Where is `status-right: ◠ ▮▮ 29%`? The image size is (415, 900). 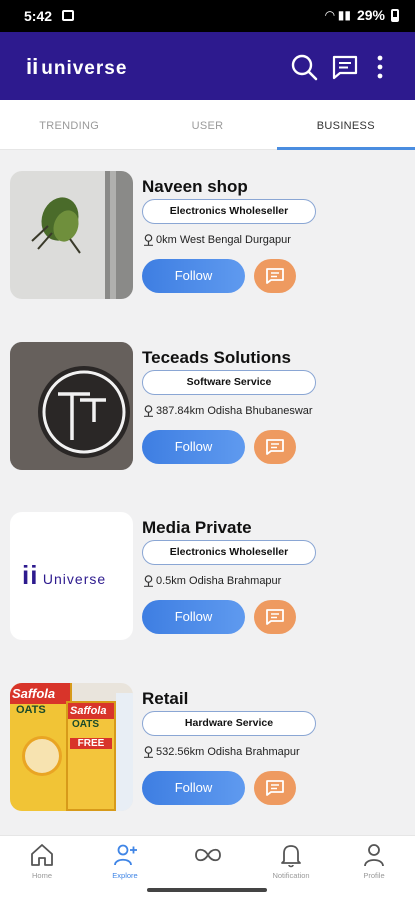 status-right: ◠ ▮▮ 29% is located at coordinates (362, 15).